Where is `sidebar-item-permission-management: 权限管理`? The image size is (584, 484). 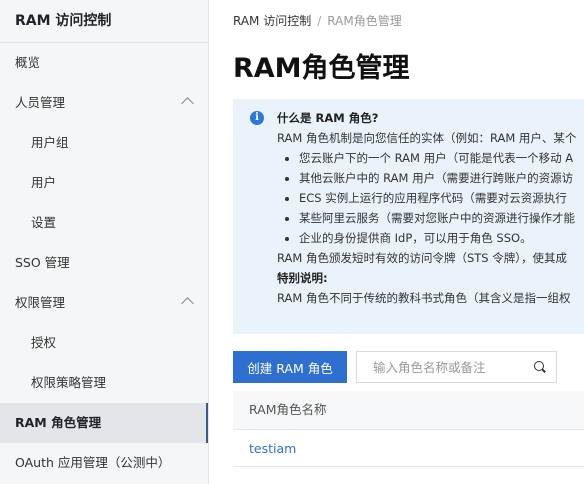 sidebar-item-permission-management: 权限管理 is located at coordinates (104, 303).